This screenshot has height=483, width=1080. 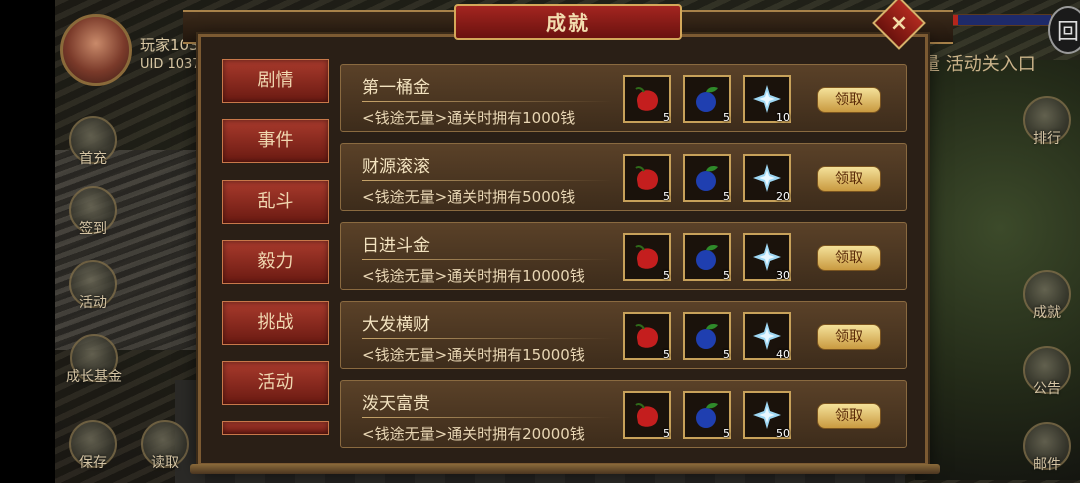 I want to click on first-recharge-button: 首充, so click(x=93, y=142).